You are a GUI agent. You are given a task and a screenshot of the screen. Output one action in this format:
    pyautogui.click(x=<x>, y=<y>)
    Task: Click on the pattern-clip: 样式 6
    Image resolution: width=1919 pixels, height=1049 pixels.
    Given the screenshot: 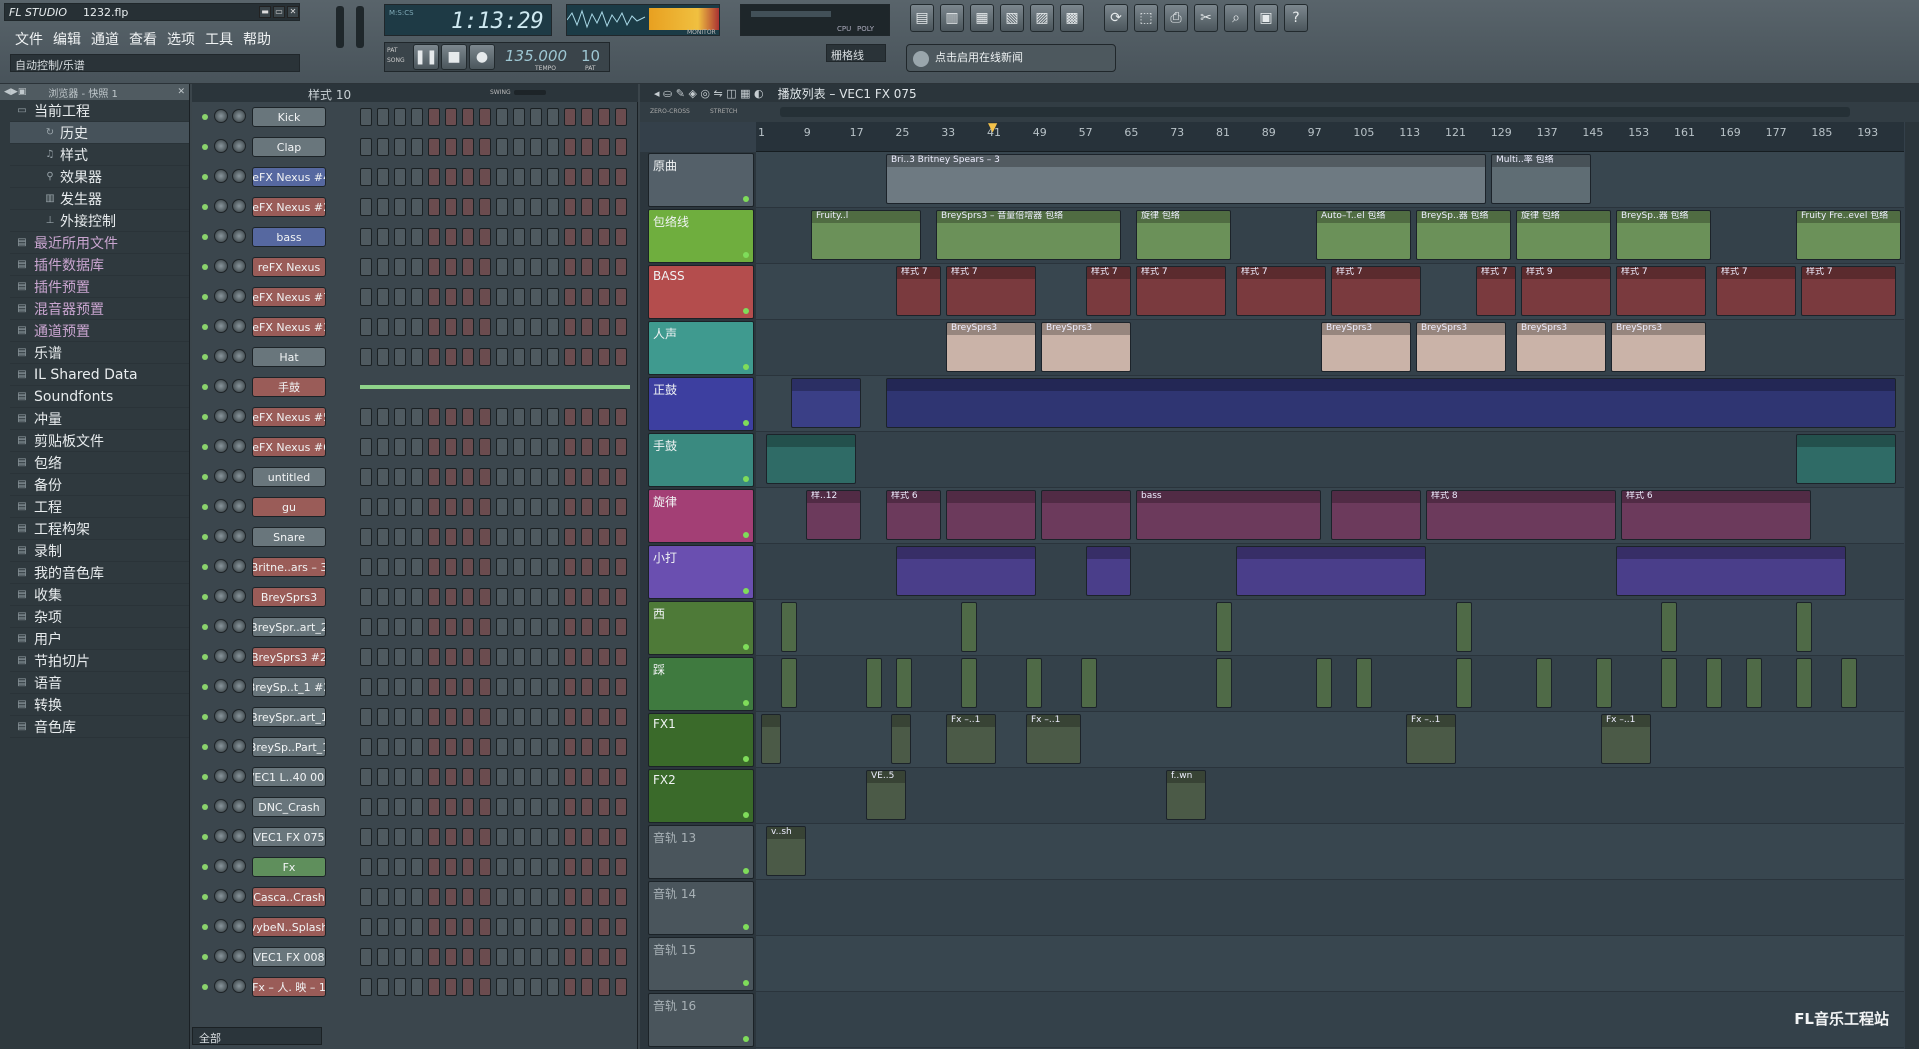 What is the action you would take?
    pyautogui.click(x=913, y=515)
    